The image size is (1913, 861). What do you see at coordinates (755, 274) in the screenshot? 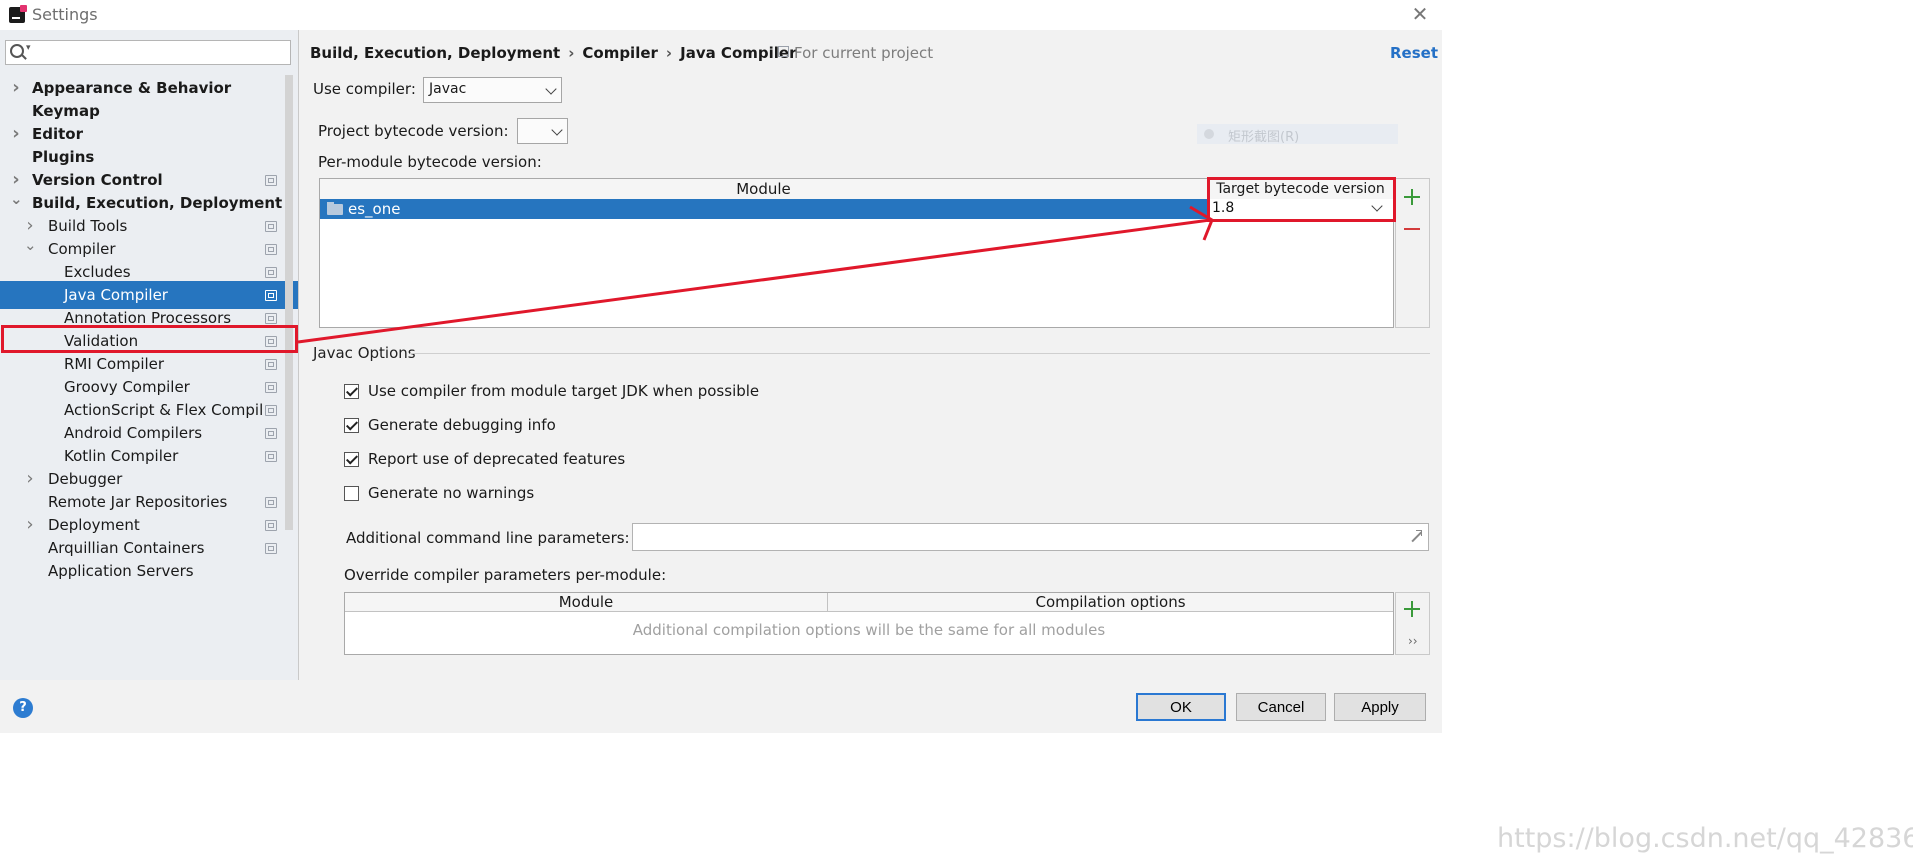
I see `annotation-arrow` at bounding box center [755, 274].